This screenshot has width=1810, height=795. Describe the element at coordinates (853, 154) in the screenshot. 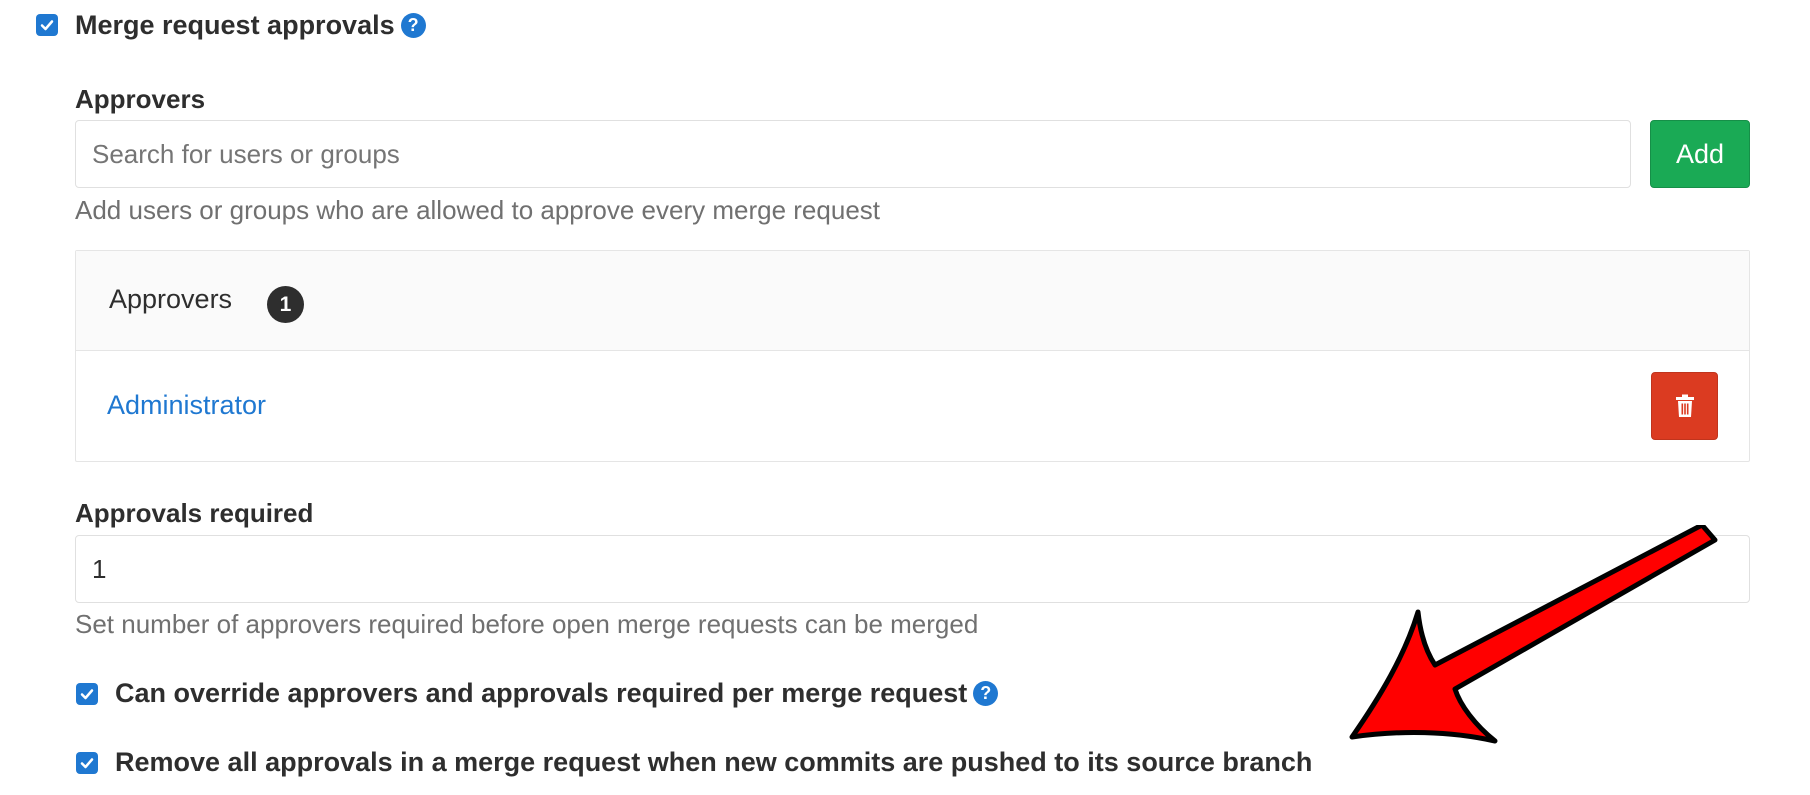

I see `approvers-search-input` at that location.